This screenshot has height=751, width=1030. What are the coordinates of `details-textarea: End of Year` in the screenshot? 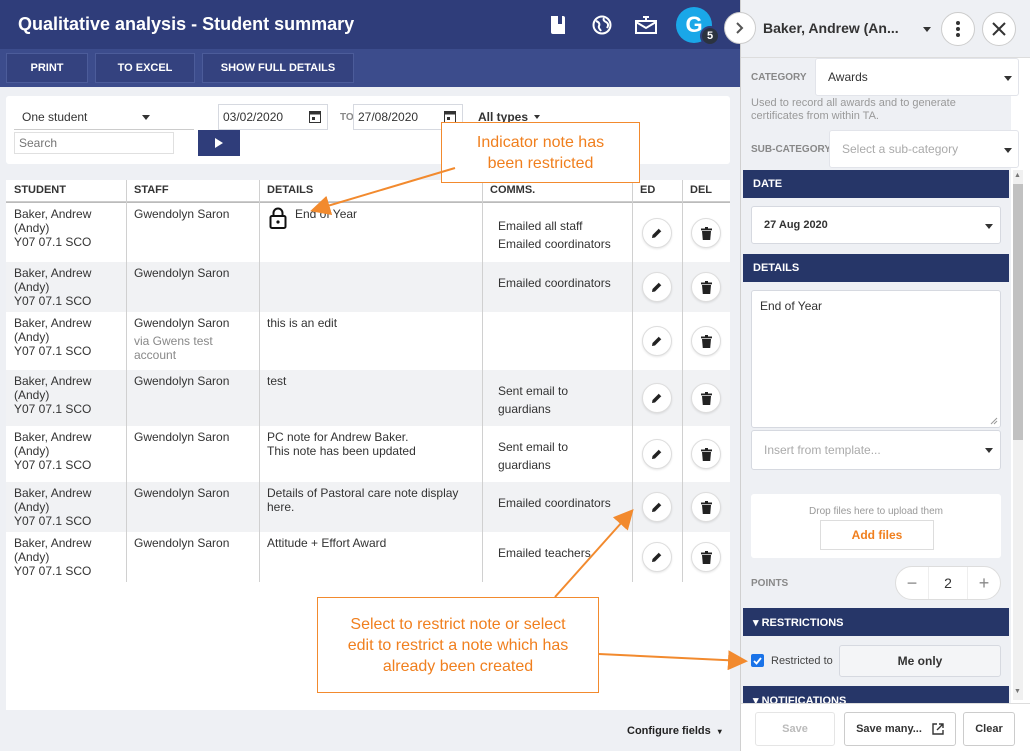 It's located at (876, 359).